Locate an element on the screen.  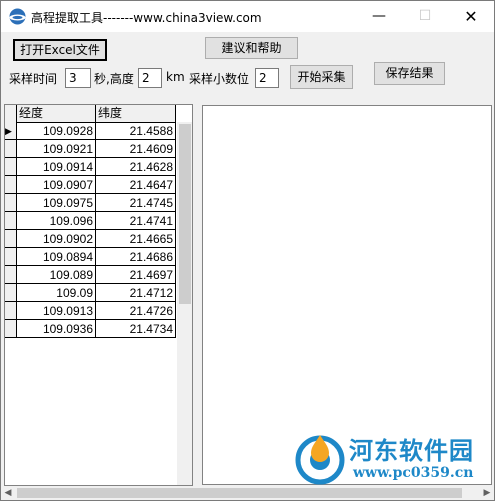
cell-longitude: 109.0902 is located at coordinates (56, 239).